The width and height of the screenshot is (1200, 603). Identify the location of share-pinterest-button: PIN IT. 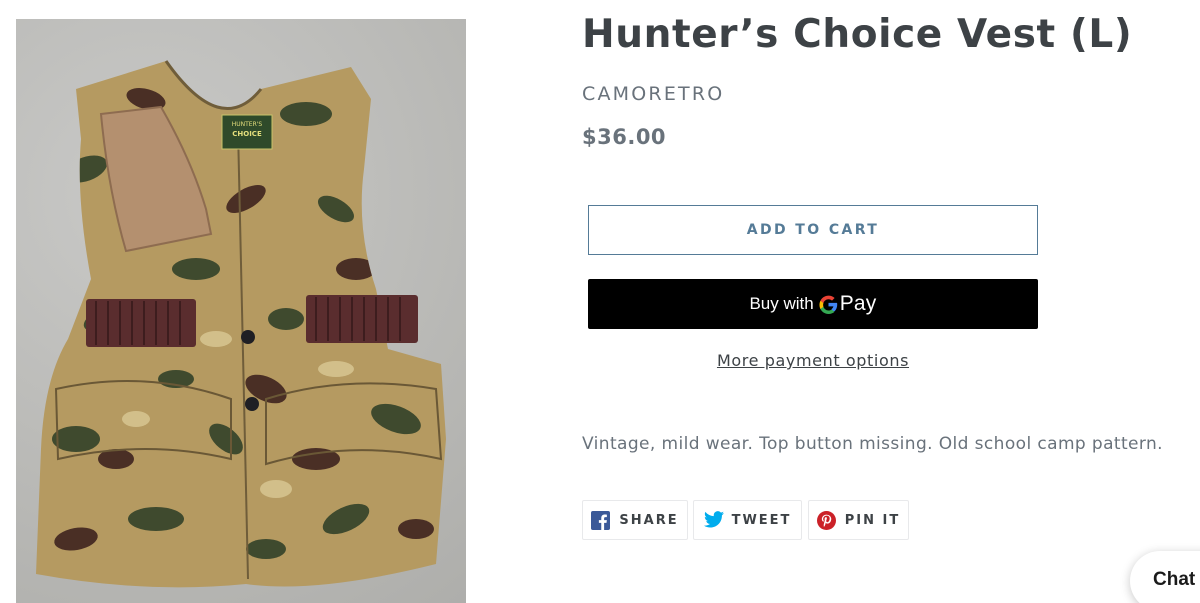
(858, 520).